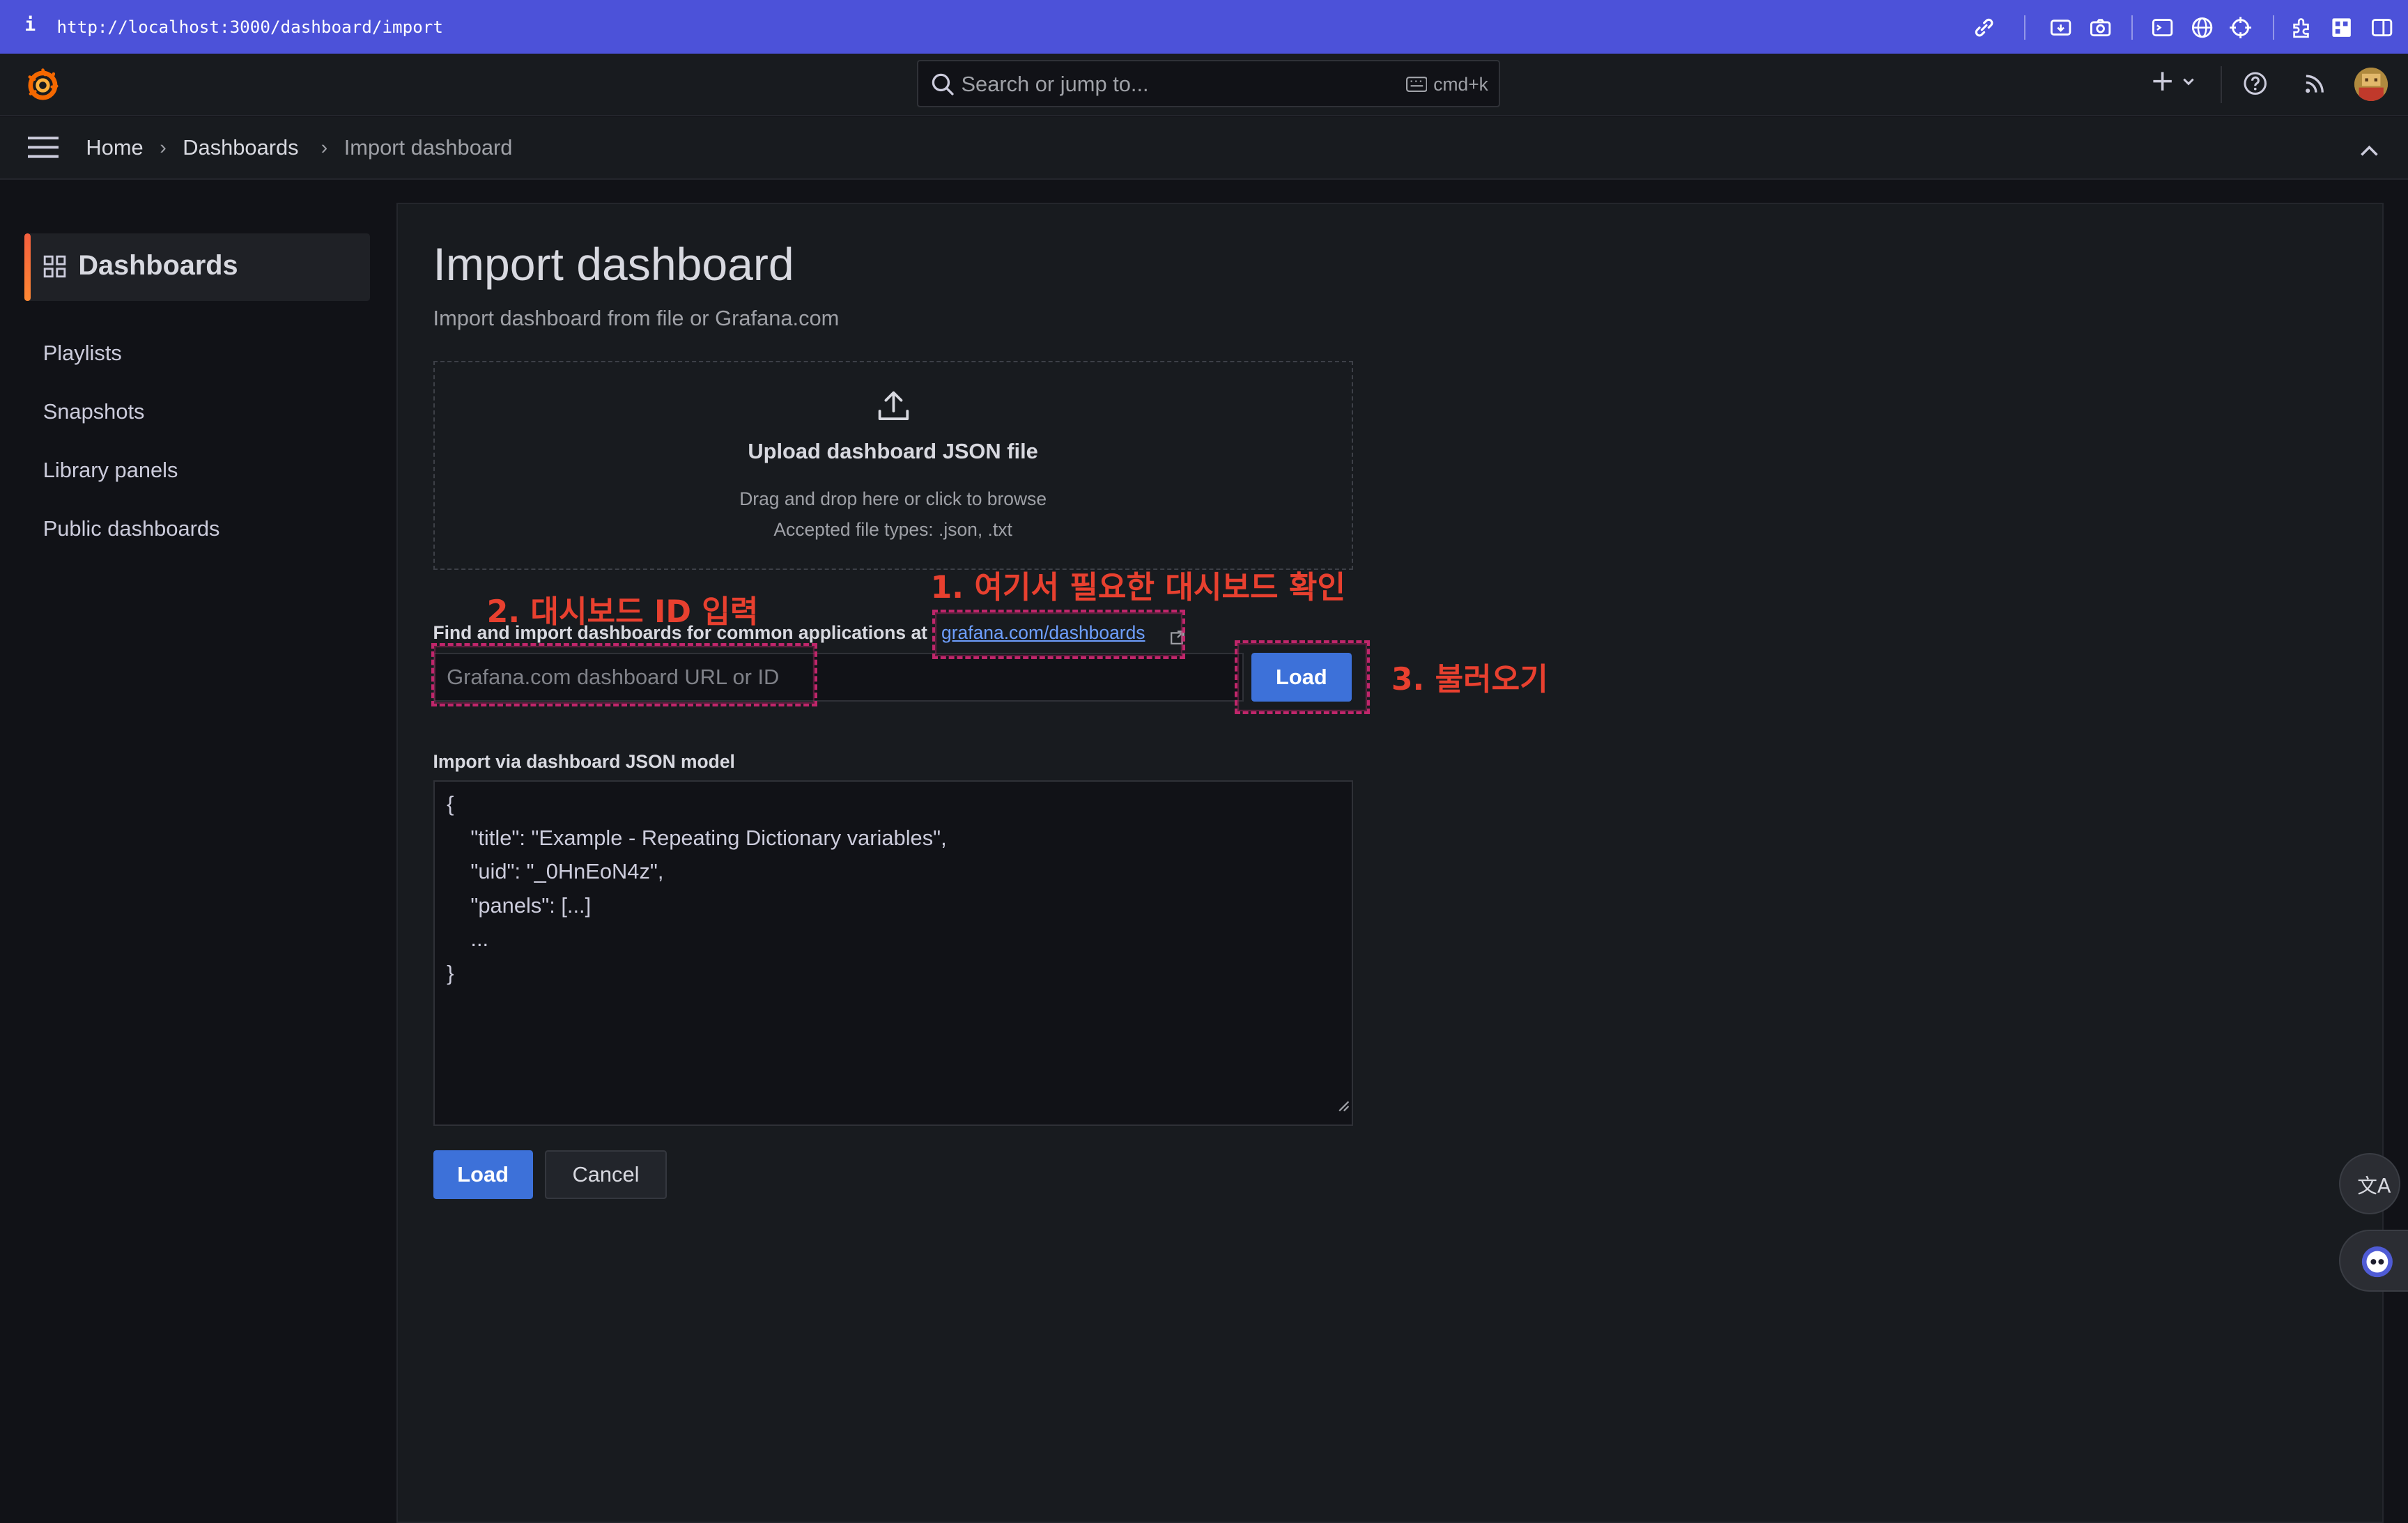 Image resolution: width=2408 pixels, height=1523 pixels. I want to click on json-line: "panels": [...], so click(520, 905).